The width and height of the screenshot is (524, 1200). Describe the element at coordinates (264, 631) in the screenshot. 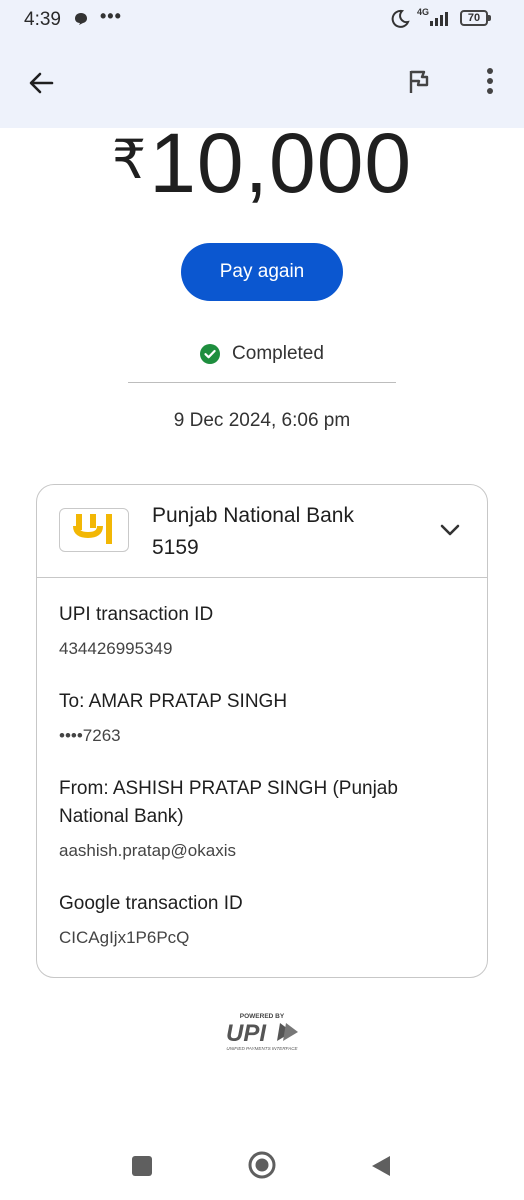

I see `upi-transaction-block: UPI transaction ID 434426995349` at that location.